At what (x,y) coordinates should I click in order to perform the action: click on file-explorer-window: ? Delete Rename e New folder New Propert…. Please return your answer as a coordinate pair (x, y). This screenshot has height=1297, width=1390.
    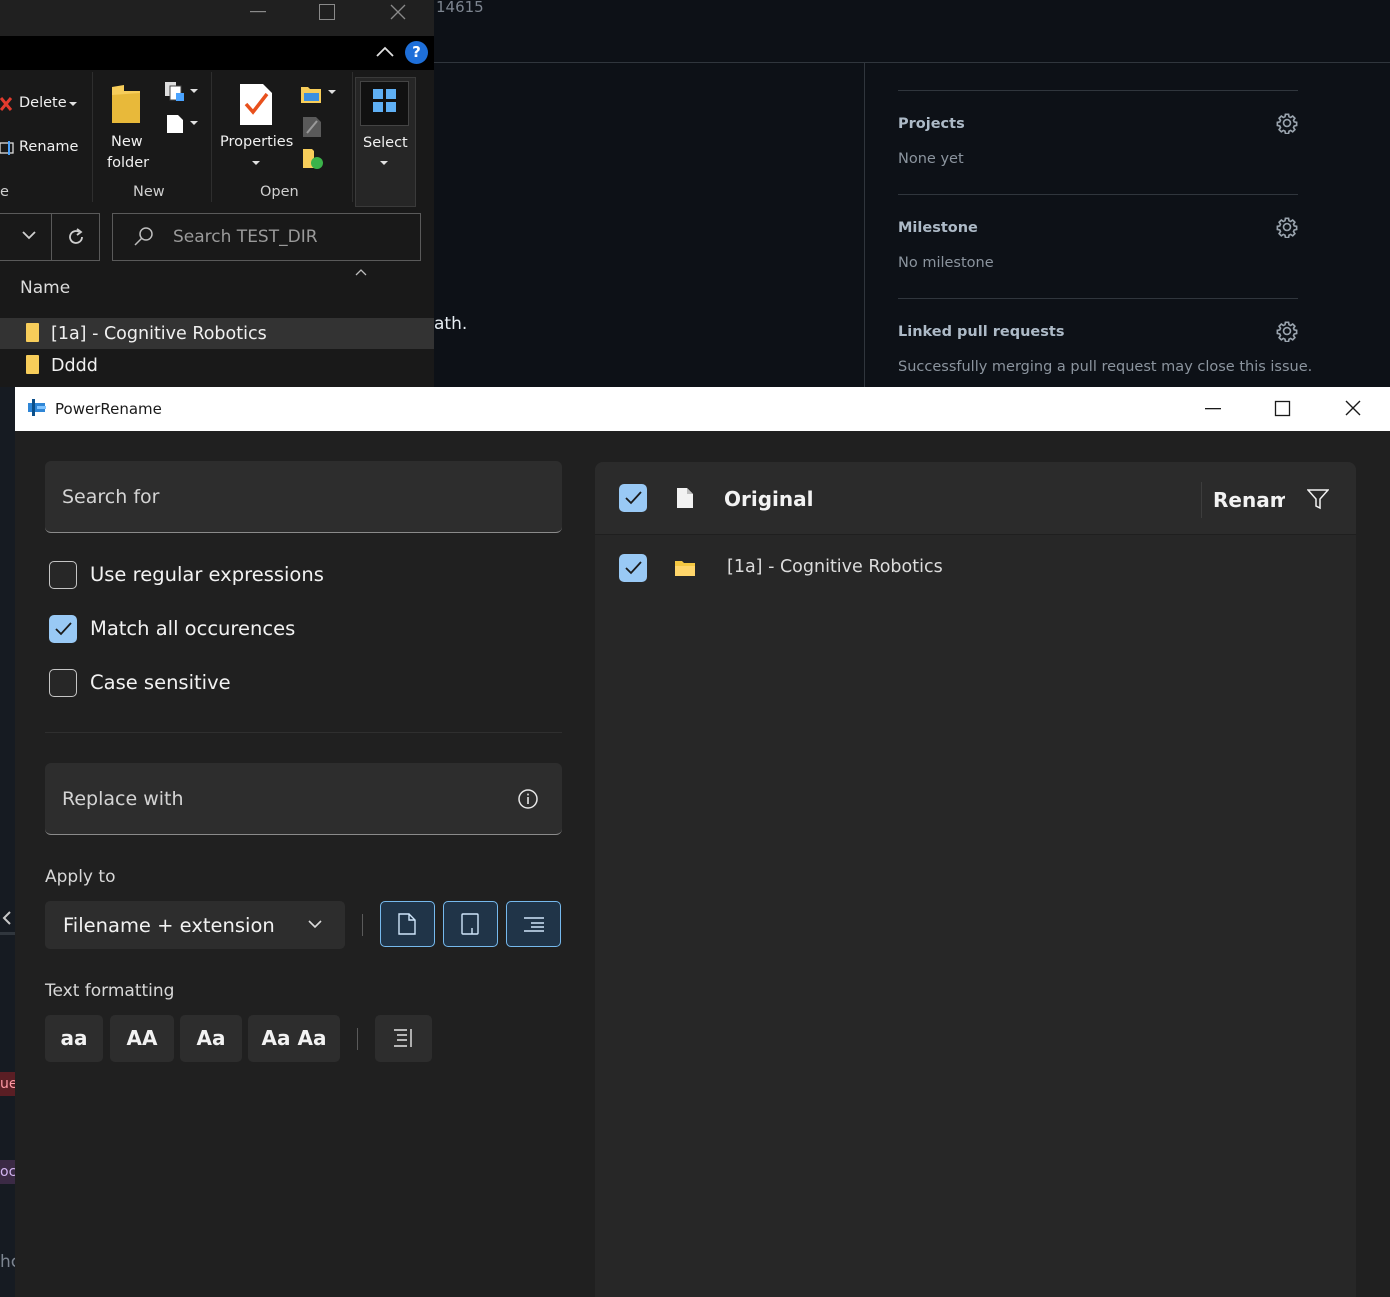
    Looking at the image, I should click on (217, 194).